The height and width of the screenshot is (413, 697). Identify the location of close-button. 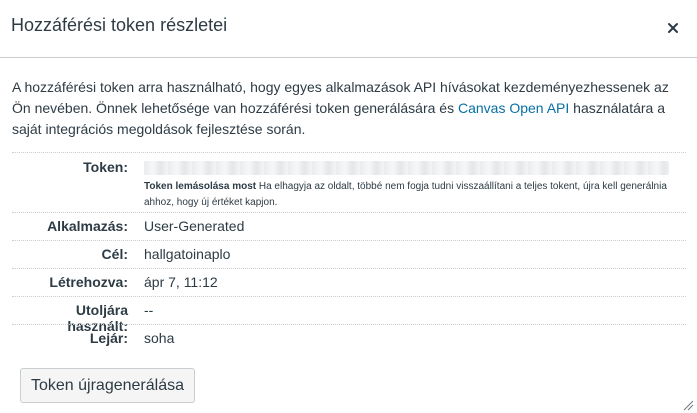
(673, 28).